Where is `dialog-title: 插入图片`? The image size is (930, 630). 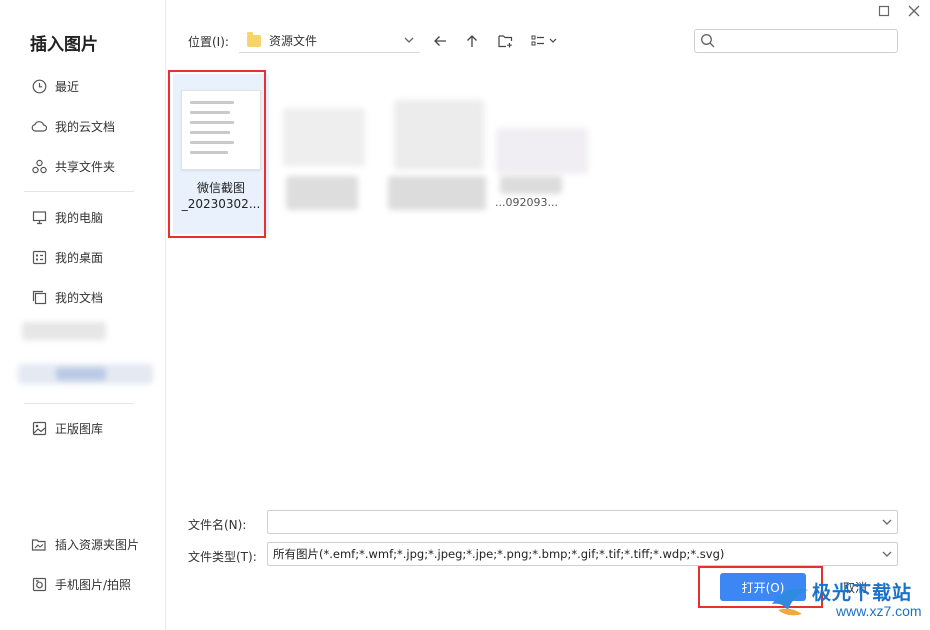 dialog-title: 插入图片 is located at coordinates (64, 45).